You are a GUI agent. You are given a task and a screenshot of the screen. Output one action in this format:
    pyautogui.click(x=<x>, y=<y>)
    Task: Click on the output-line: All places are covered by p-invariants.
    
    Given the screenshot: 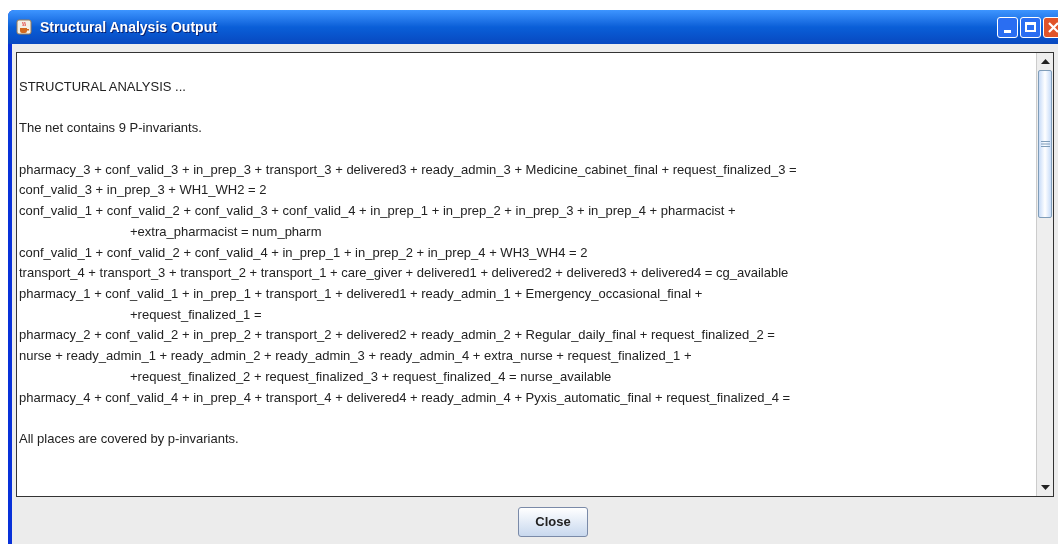 What is the action you would take?
    pyautogui.click(x=129, y=438)
    